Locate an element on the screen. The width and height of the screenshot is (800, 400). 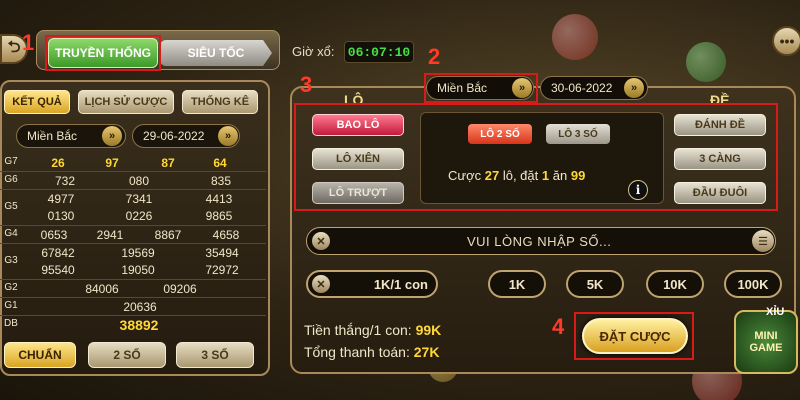
row-label: G7 is located at coordinates (11, 161).